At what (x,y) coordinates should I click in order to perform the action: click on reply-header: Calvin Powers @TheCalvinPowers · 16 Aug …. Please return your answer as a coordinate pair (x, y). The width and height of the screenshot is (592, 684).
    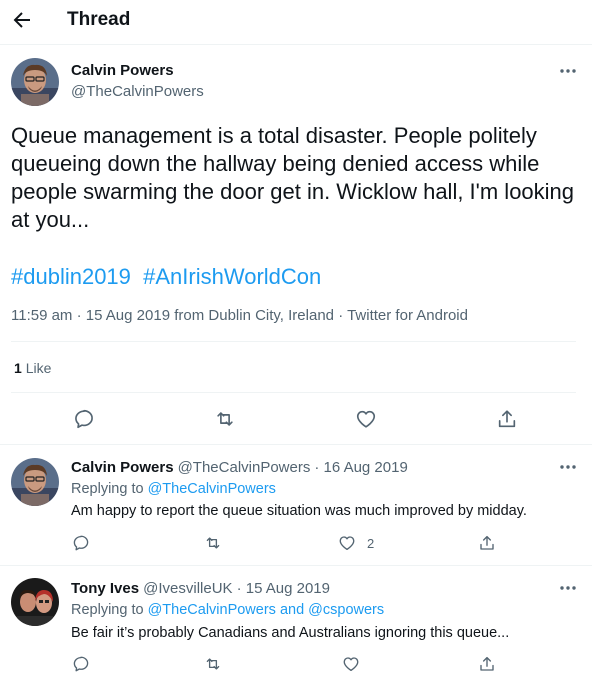
    Looking at the image, I should click on (239, 467).